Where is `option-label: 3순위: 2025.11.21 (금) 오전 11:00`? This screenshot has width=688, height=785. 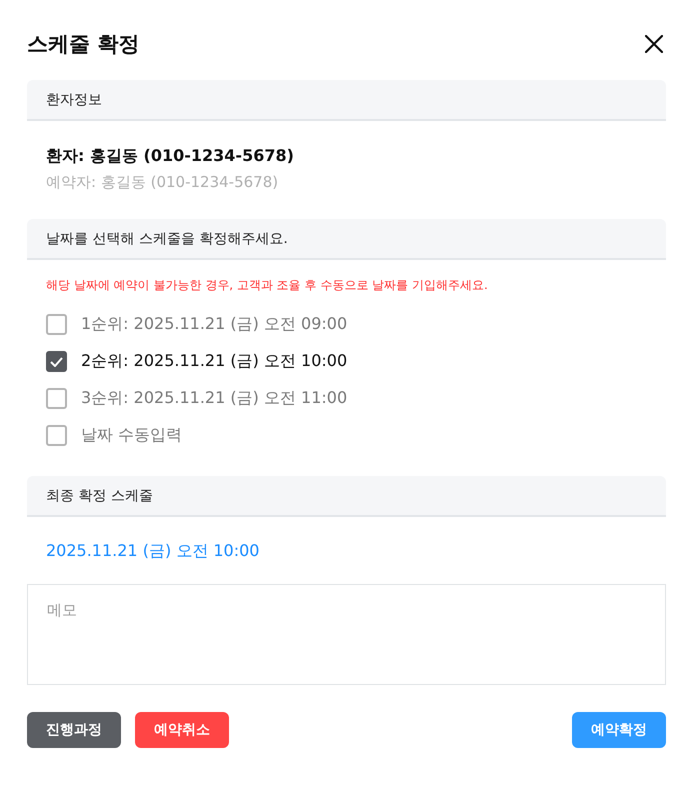
option-label: 3순위: 2025.11.21 (금) 오전 11:00 is located at coordinates (214, 398).